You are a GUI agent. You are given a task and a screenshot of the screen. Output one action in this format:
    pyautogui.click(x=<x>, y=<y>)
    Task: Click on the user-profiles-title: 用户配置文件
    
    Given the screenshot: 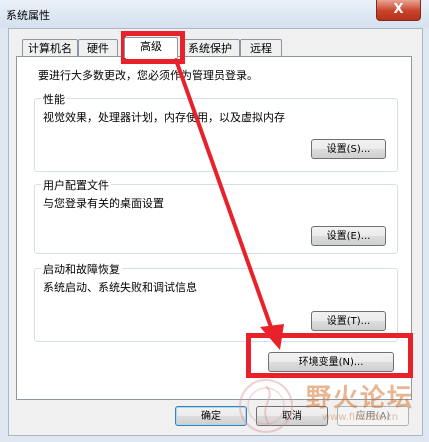 What is the action you would take?
    pyautogui.click(x=76, y=185)
    